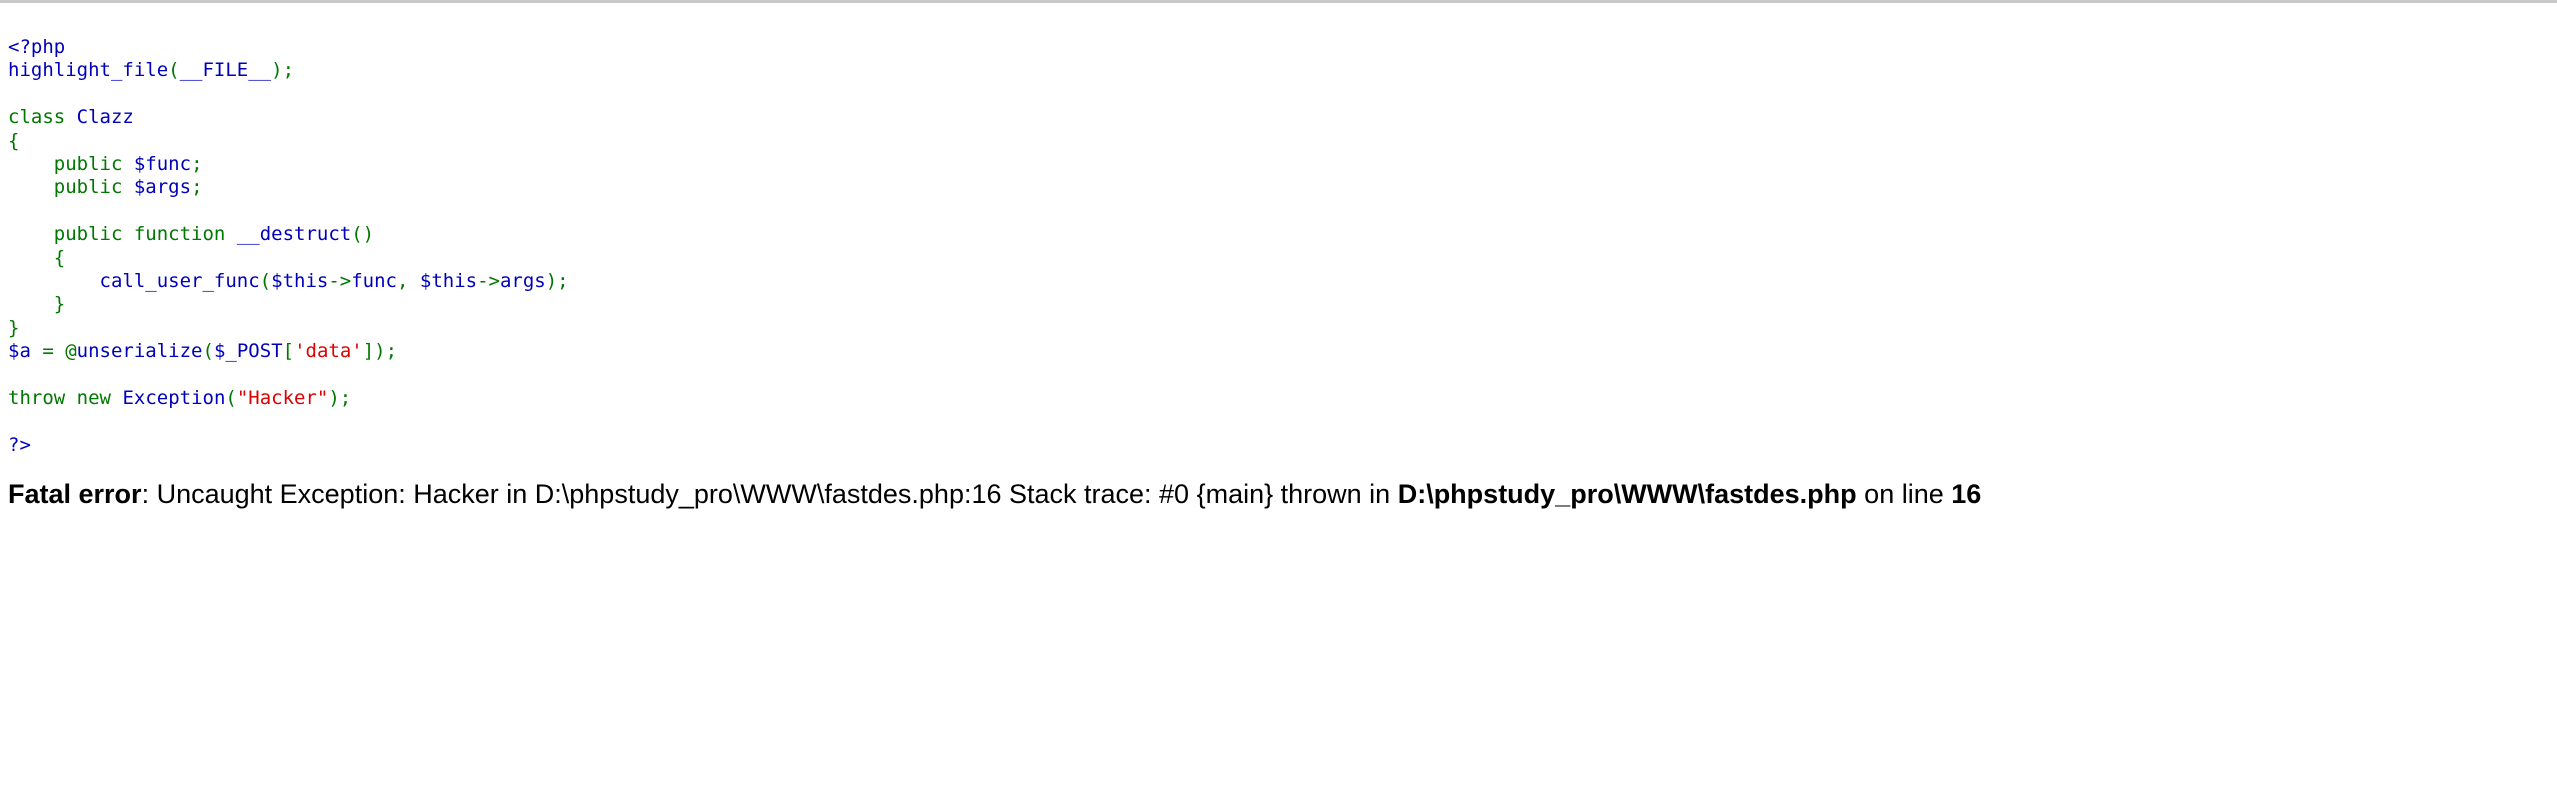 The height and width of the screenshot is (812, 2557). Describe the element at coordinates (19, 351) in the screenshot. I see `code-token: $a` at that location.